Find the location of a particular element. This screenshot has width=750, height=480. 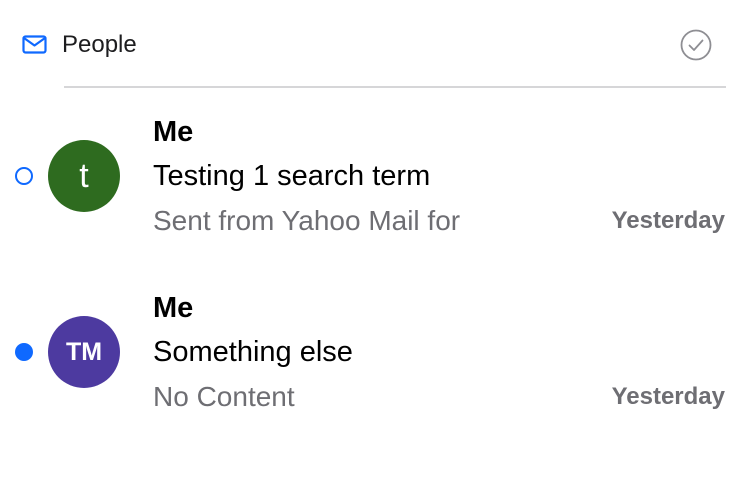

unread-status-indicator is located at coordinates (24, 352).